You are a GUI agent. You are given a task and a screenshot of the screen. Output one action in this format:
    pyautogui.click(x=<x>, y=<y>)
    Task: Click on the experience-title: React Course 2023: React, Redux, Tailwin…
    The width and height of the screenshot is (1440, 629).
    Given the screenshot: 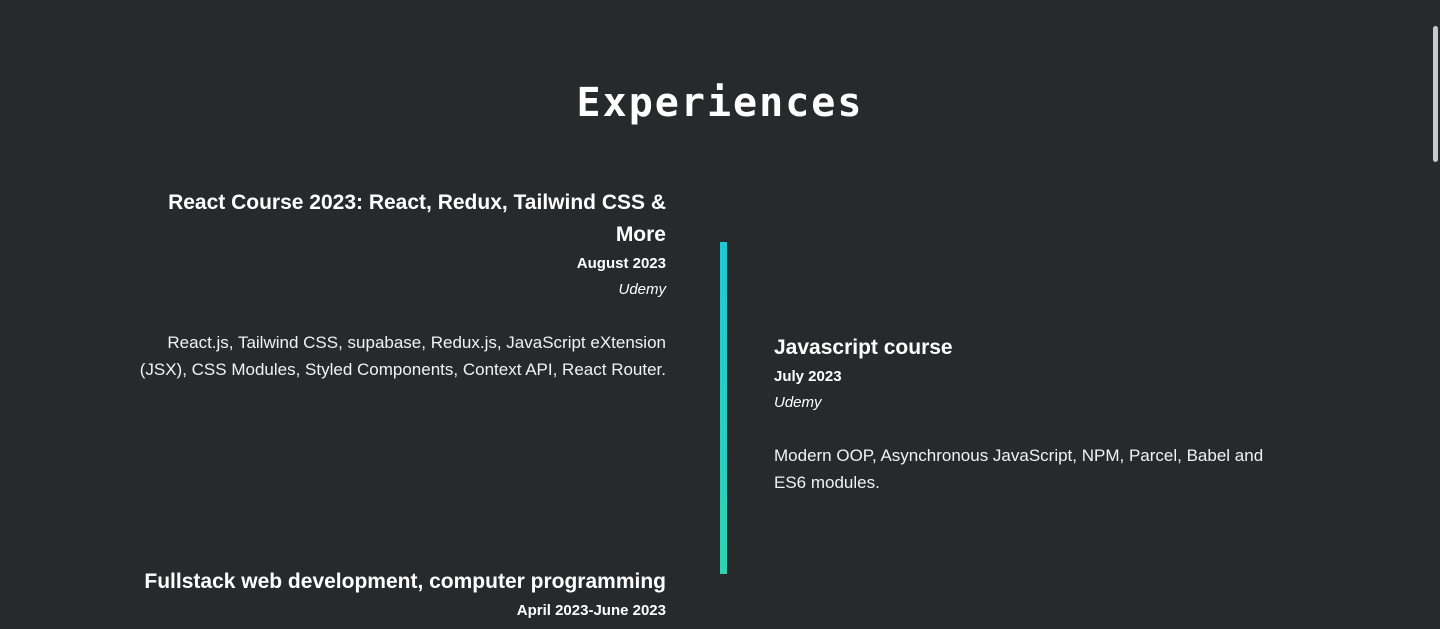 What is the action you would take?
    pyautogui.click(x=417, y=218)
    